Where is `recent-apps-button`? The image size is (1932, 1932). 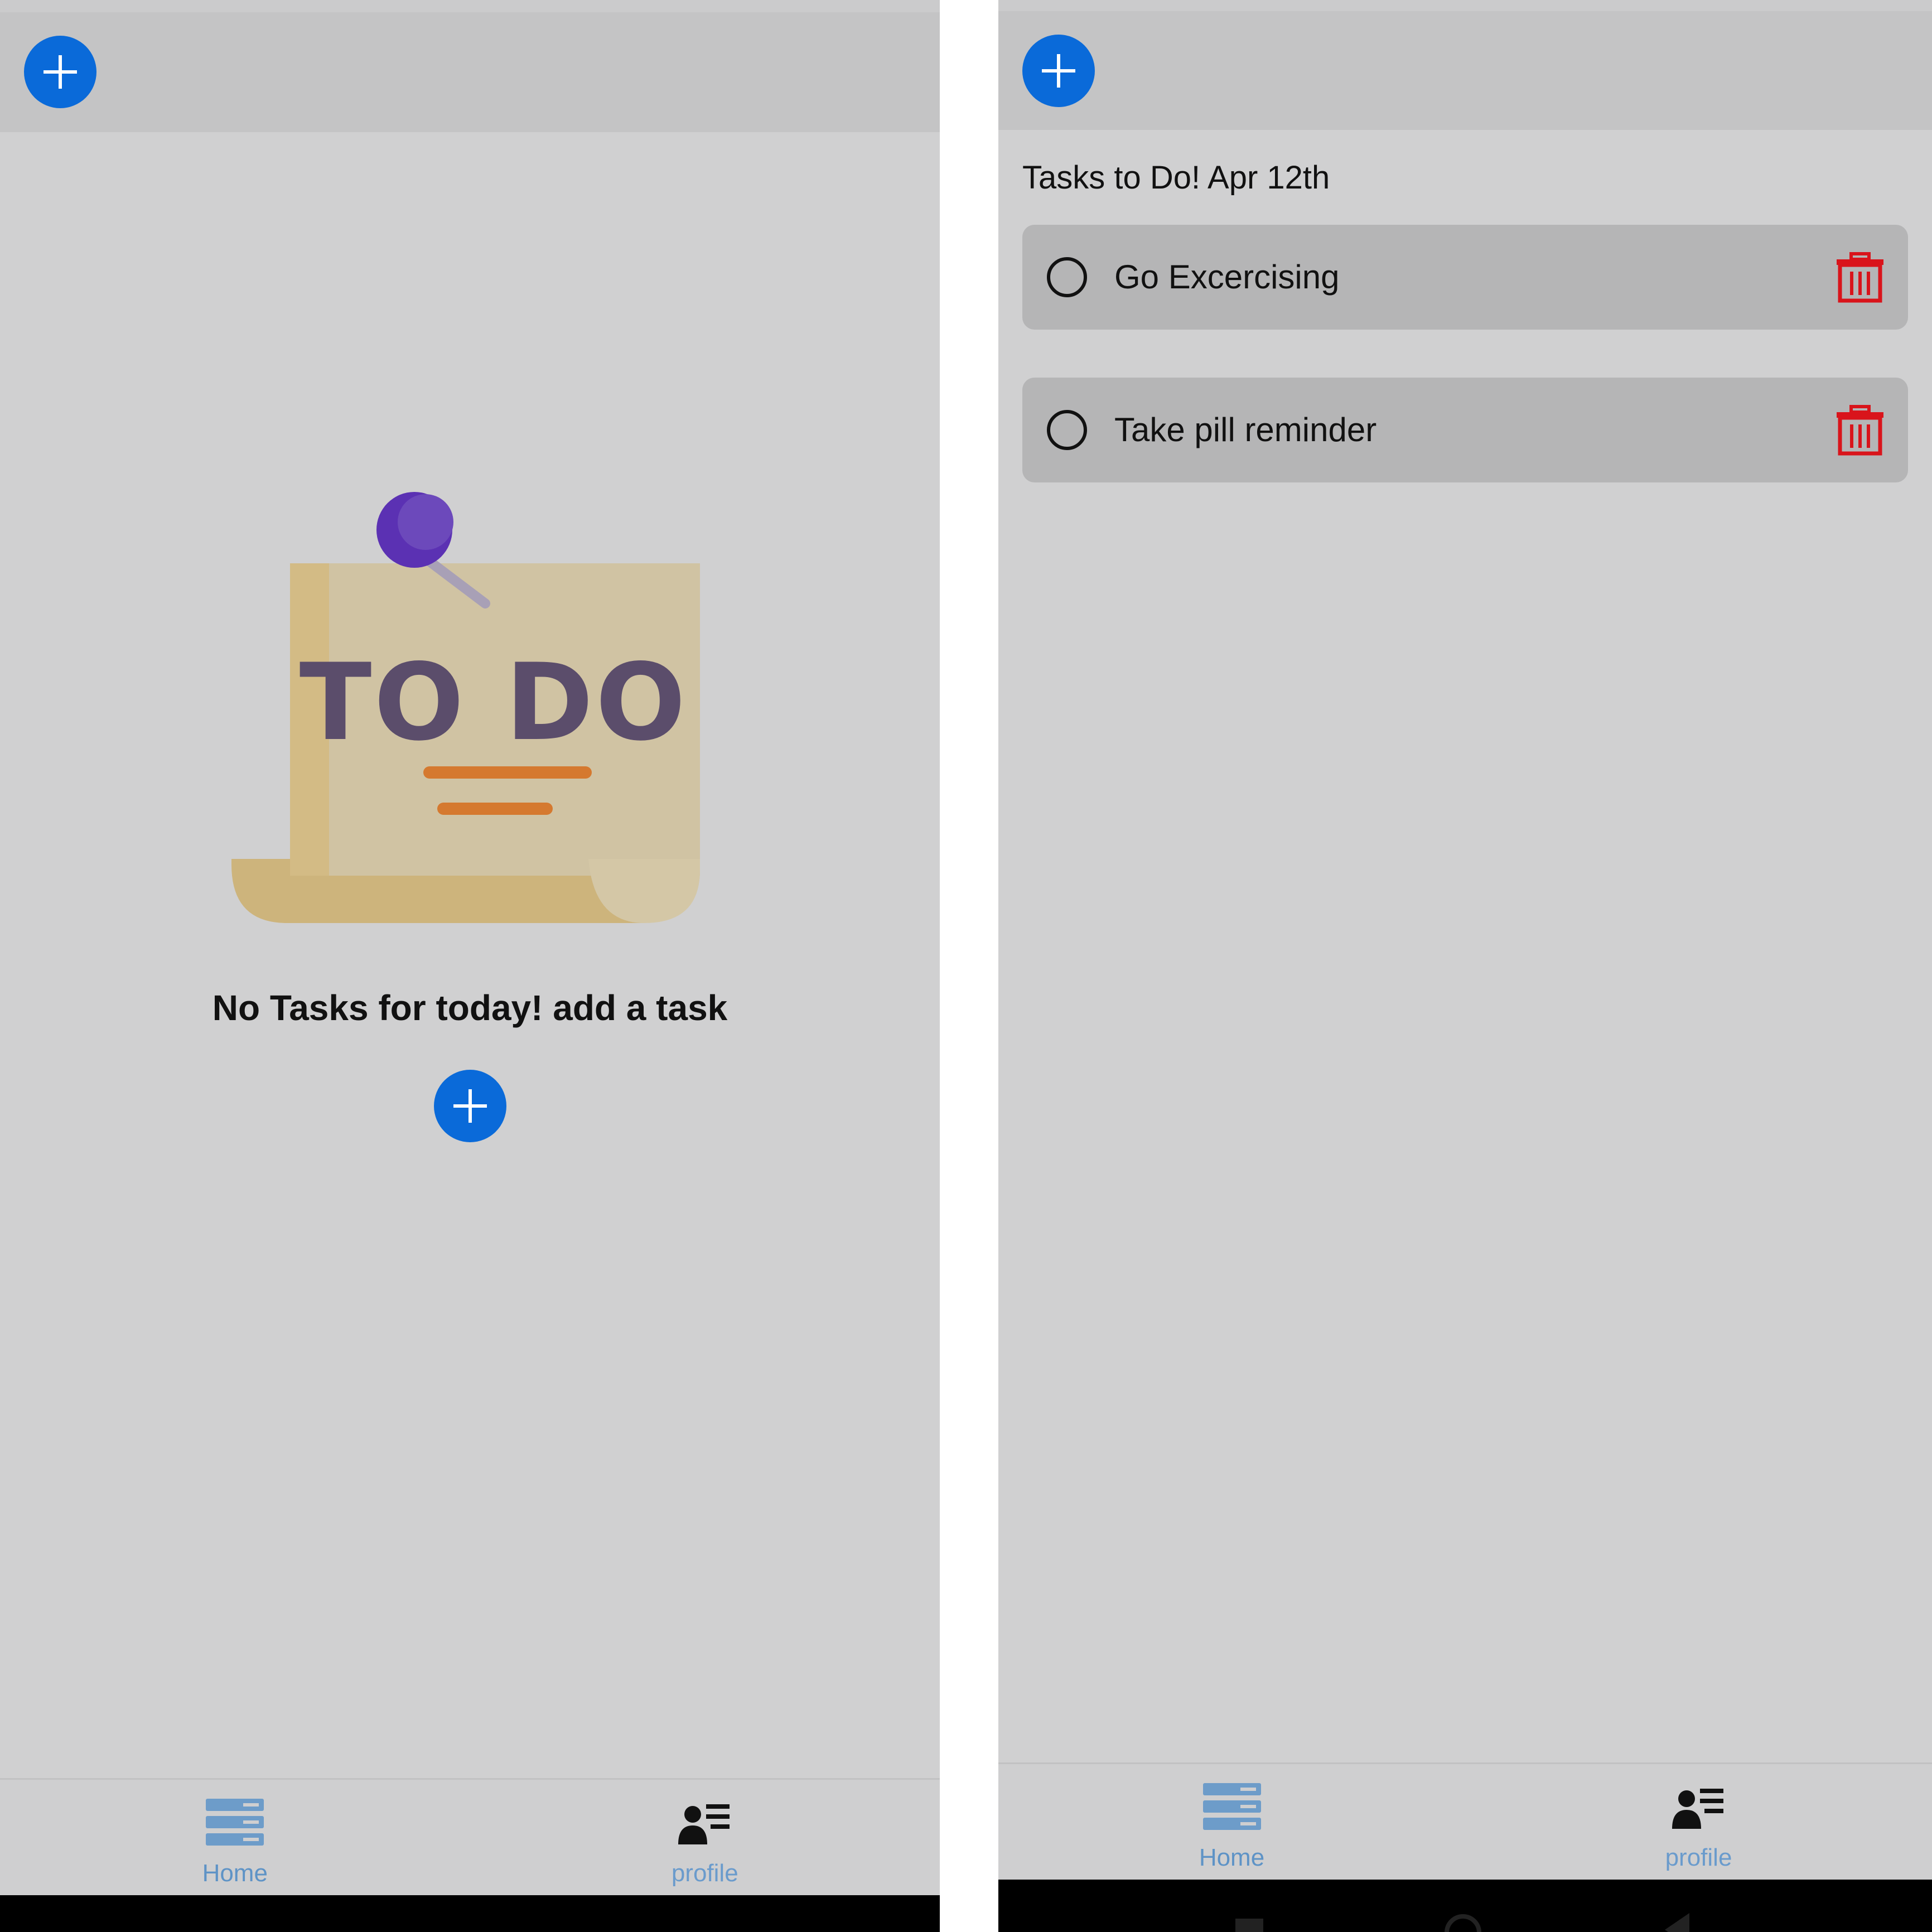 recent-apps-button is located at coordinates (1249, 1925).